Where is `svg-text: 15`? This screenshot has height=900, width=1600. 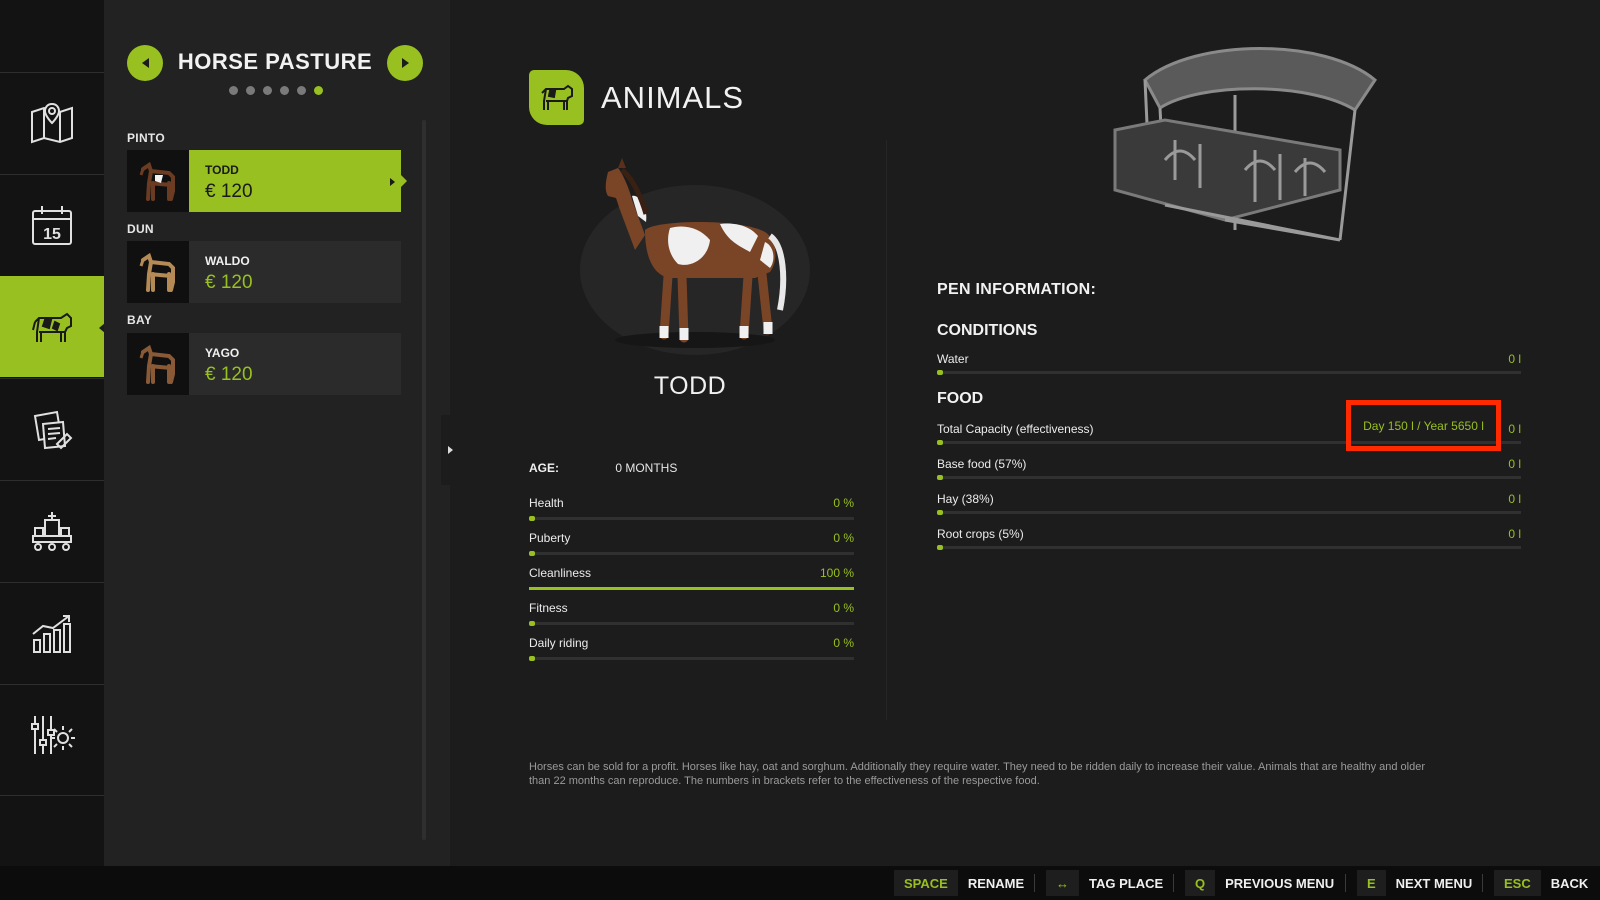 svg-text: 15 is located at coordinates (52, 234).